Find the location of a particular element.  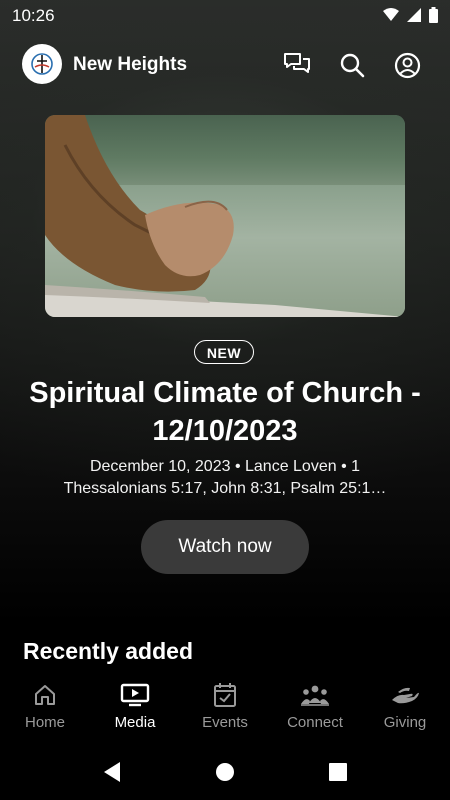

recents-square-icon is located at coordinates (338, 772).